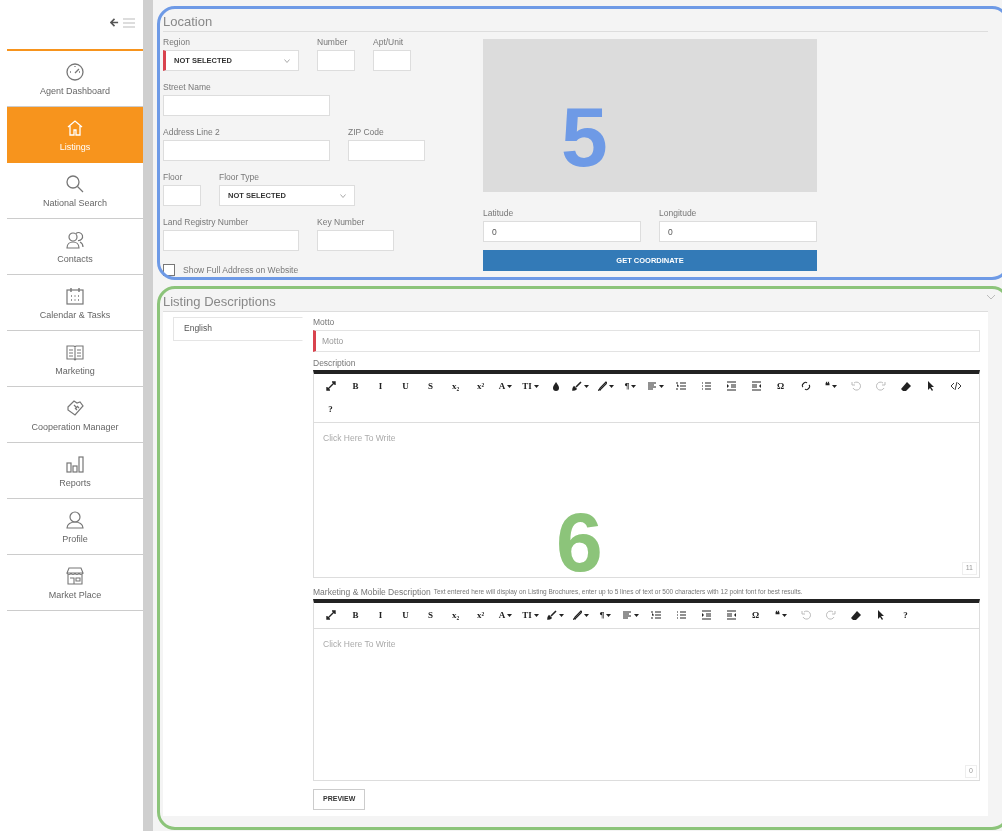 The image size is (1002, 831). Describe the element at coordinates (499, 214) in the screenshot. I see `field-label: Latitude` at that location.